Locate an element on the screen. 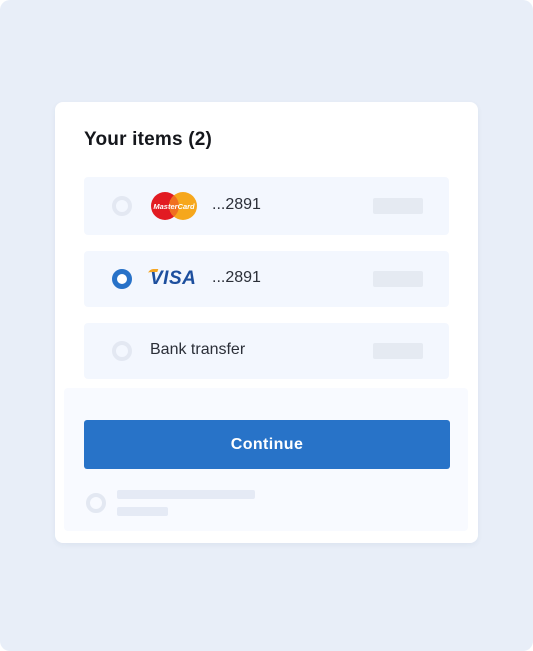  placeholder-text-line-short is located at coordinates (142, 511).